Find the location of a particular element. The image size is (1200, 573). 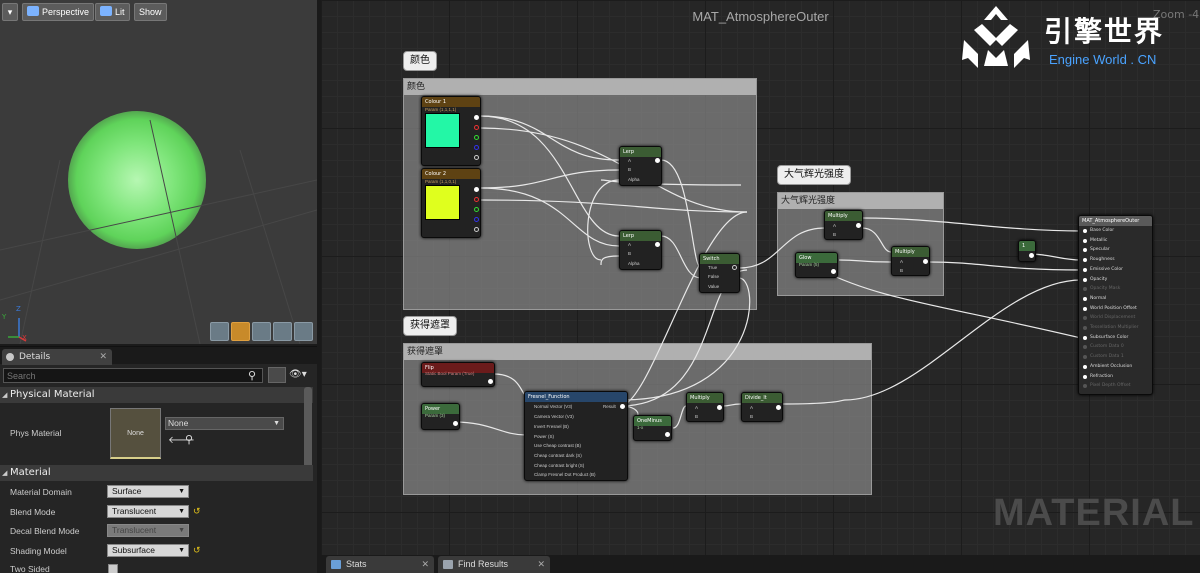

node-flip: Flip Static Bool Param (True) is located at coordinates (458, 374).